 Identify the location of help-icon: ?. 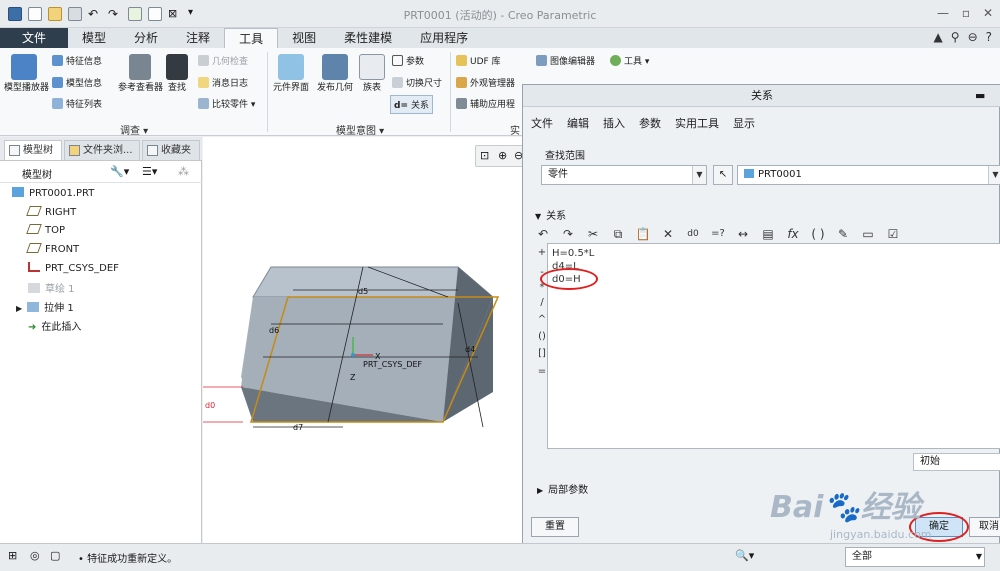
(989, 37).